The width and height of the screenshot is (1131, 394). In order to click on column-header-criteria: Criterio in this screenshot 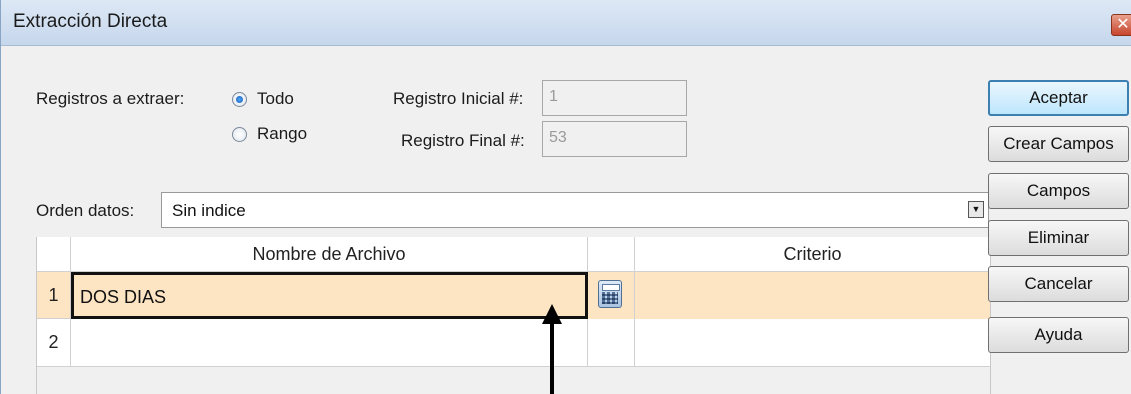, I will do `click(812, 254)`.